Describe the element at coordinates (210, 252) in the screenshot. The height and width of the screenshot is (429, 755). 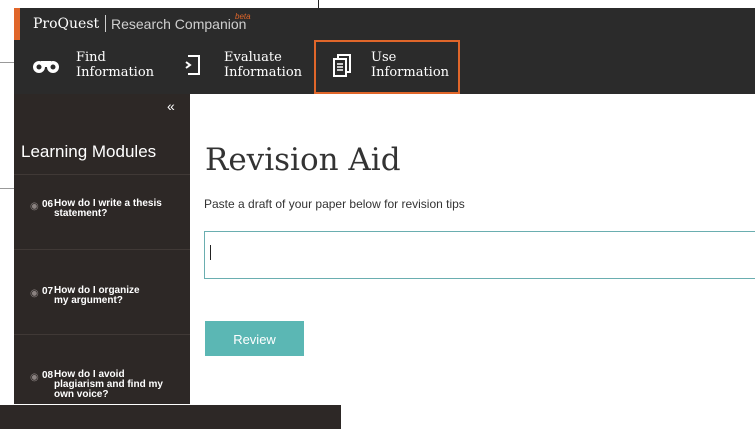
I see `text-cursor` at that location.